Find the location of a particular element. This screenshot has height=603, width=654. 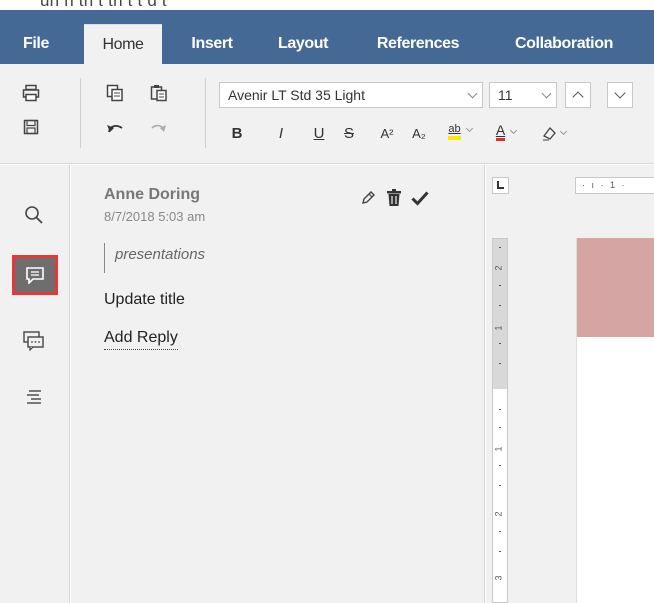

print-icon is located at coordinates (31, 93).